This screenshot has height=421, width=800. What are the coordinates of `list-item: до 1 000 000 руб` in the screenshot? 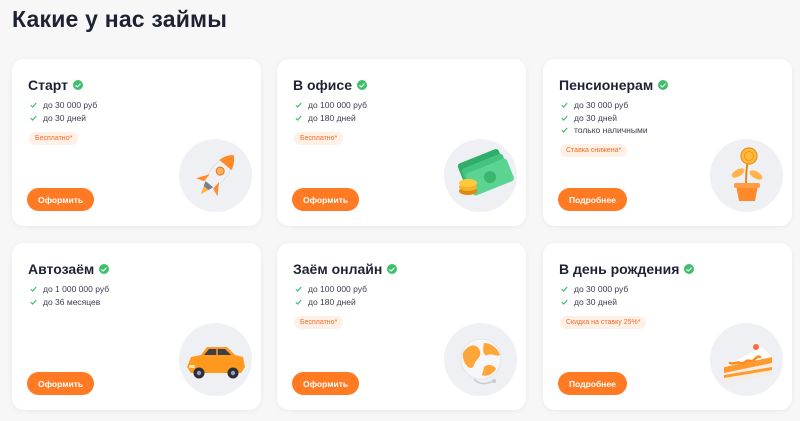 It's located at (69, 289).